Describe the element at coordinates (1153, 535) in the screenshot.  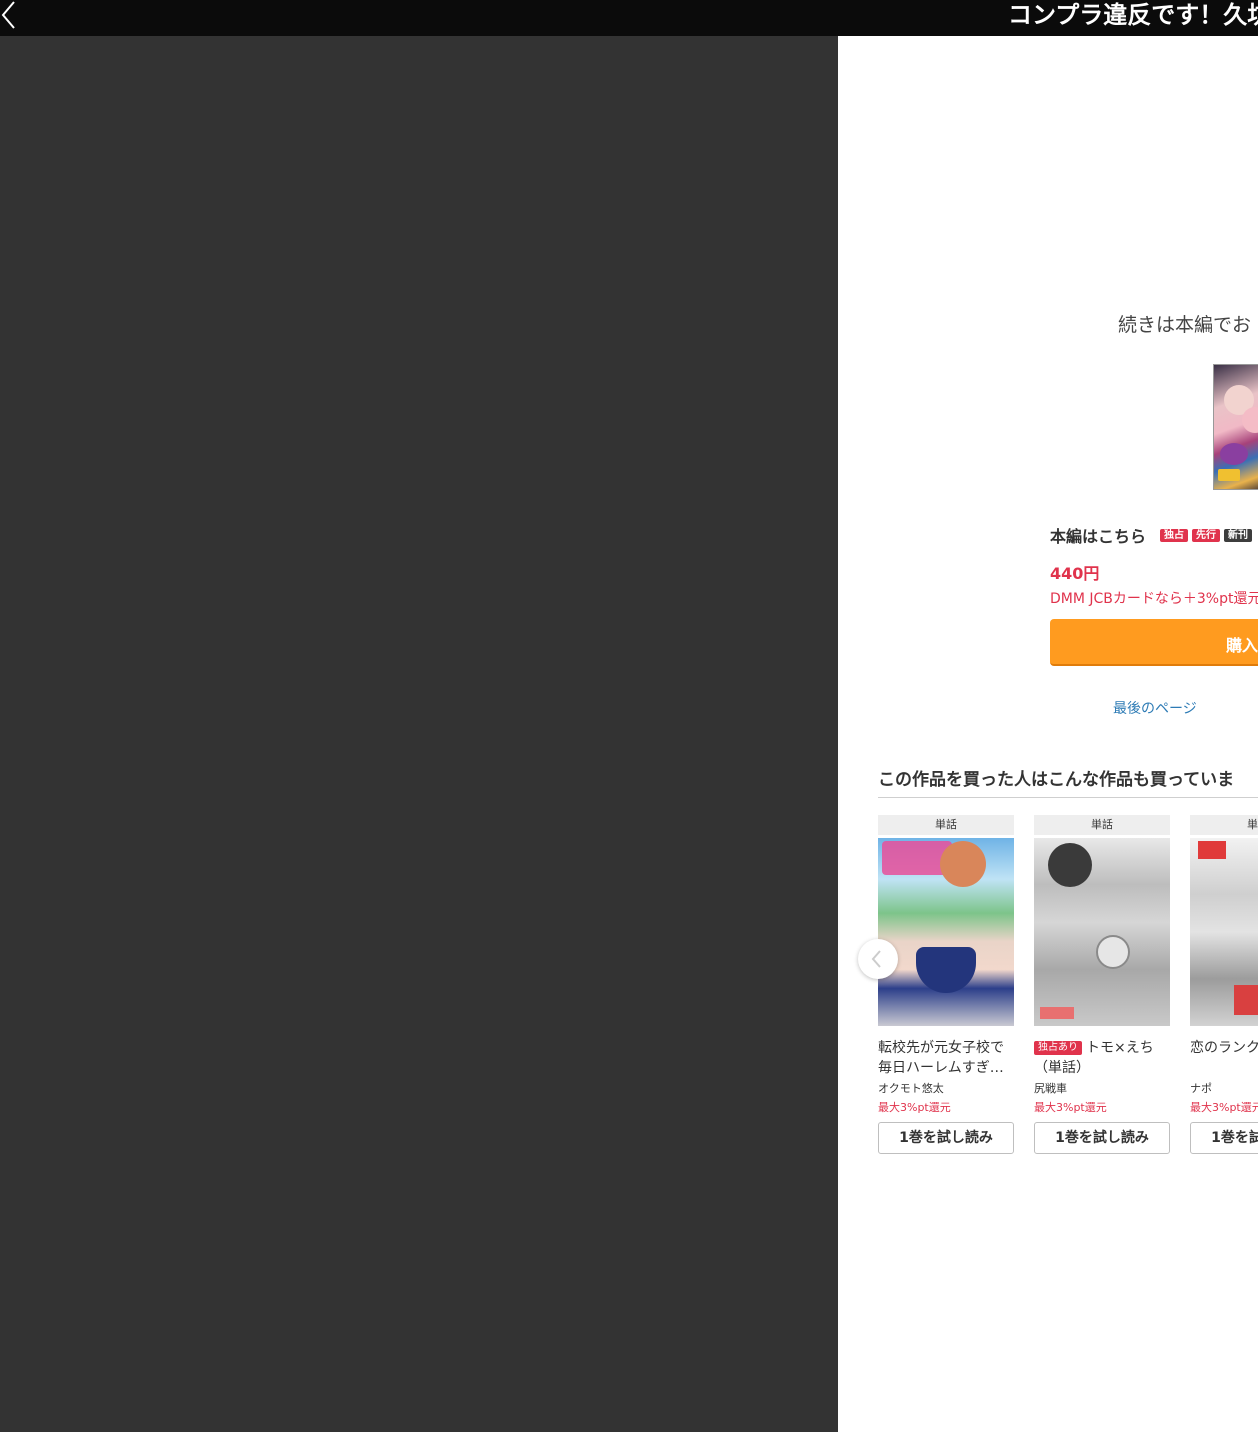
I see `main-work-header: 本編はこちら 独占 先行 新刊` at that location.